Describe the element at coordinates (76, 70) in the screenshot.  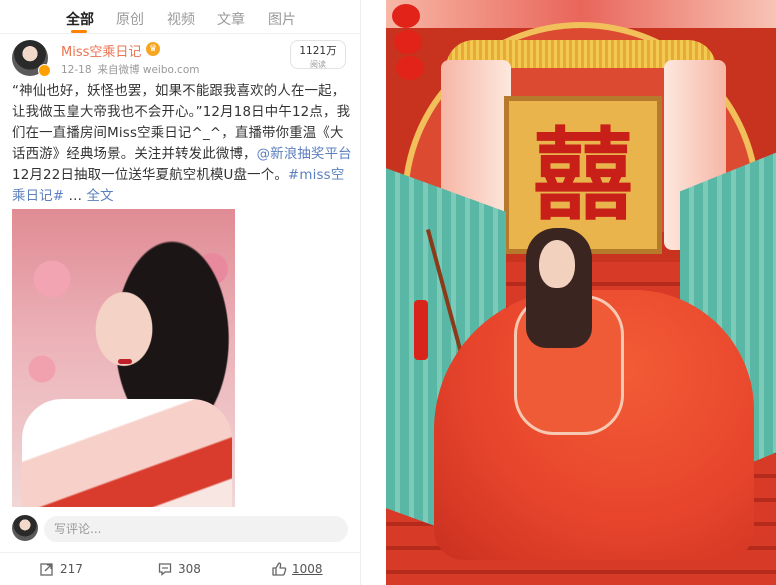
I see `post-date: 12-18` at that location.